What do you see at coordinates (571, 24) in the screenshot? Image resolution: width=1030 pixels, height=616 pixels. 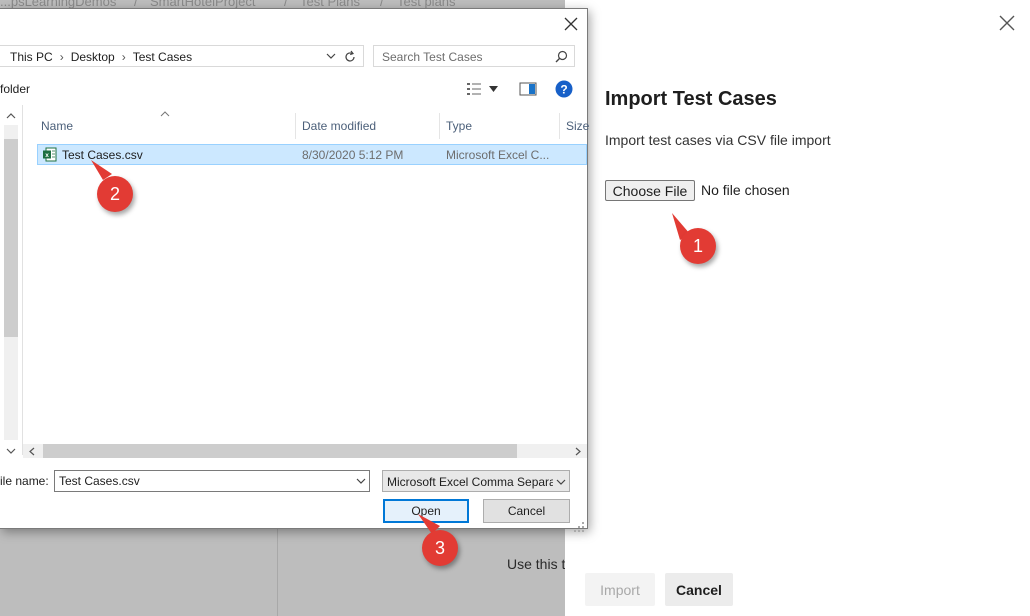 I see `dialog-close-icon` at bounding box center [571, 24].